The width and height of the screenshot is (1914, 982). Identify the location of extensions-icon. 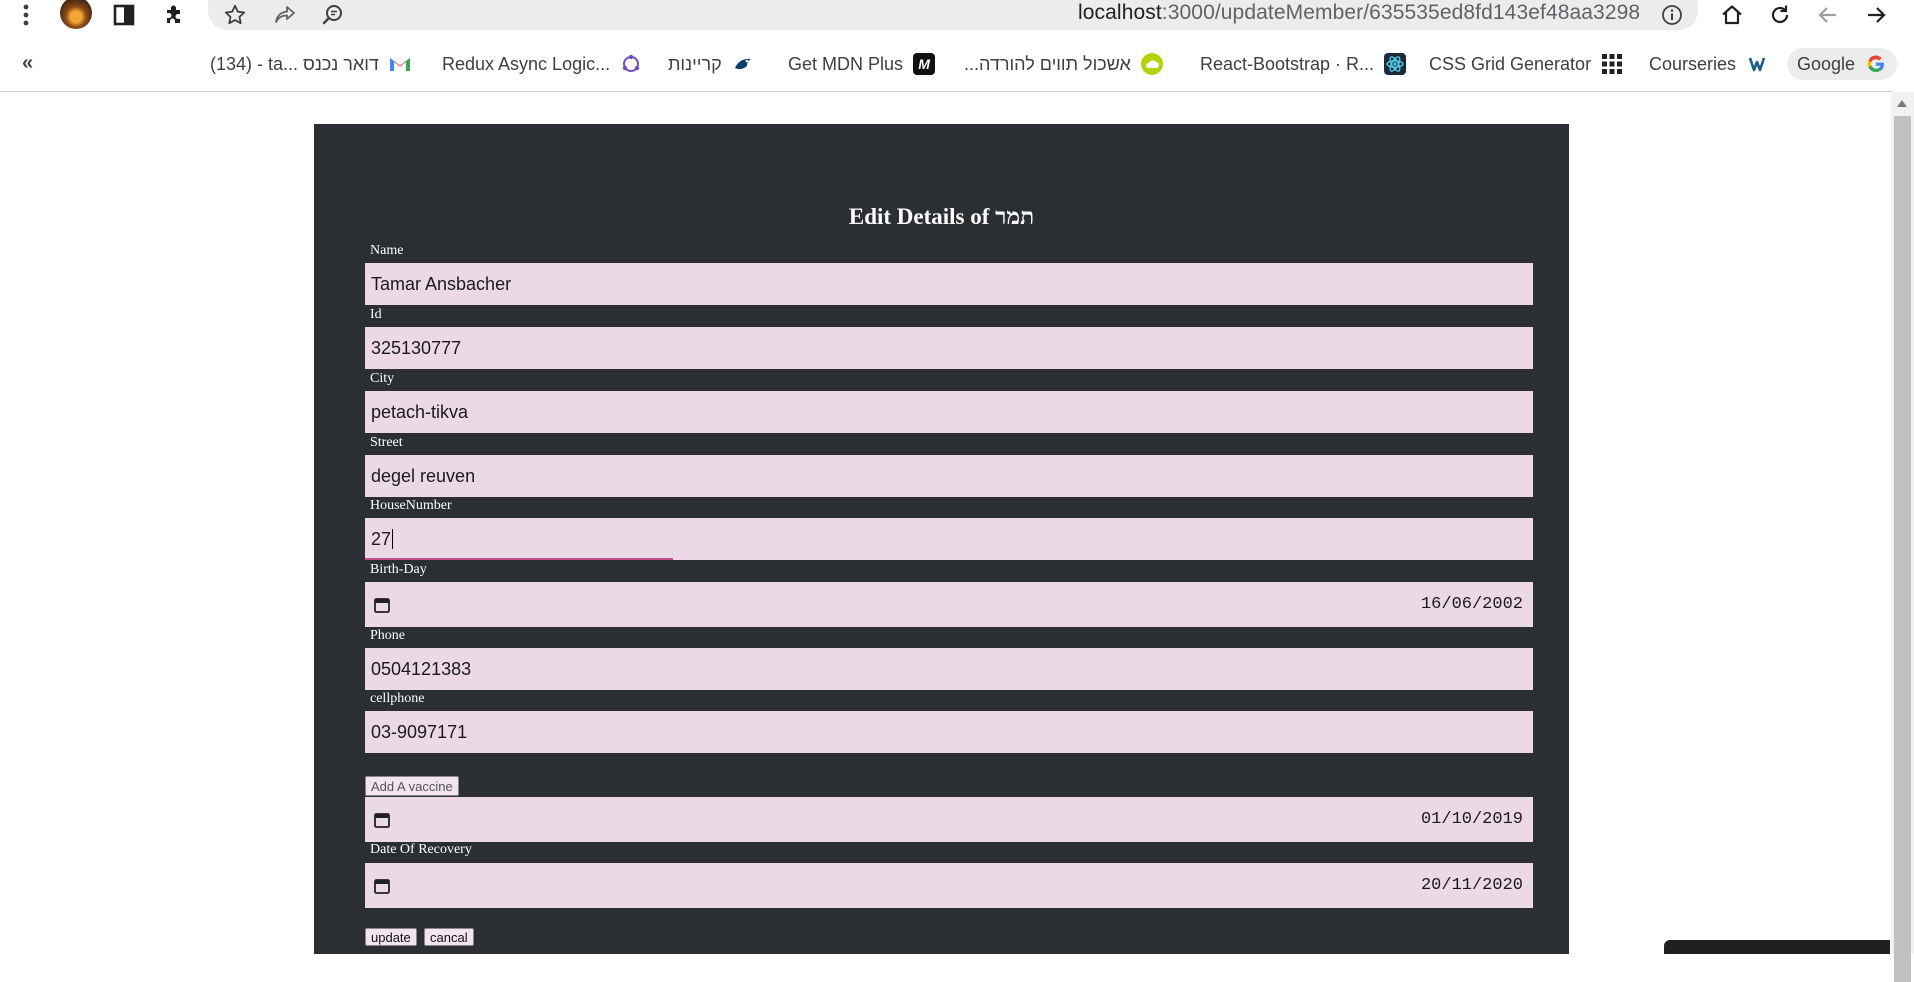
(174, 15).